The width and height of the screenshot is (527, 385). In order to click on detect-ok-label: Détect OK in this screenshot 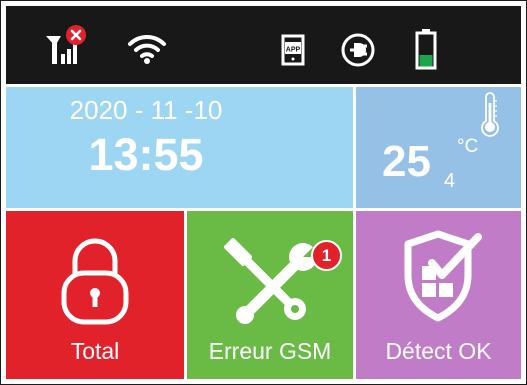, I will do `click(438, 351)`.